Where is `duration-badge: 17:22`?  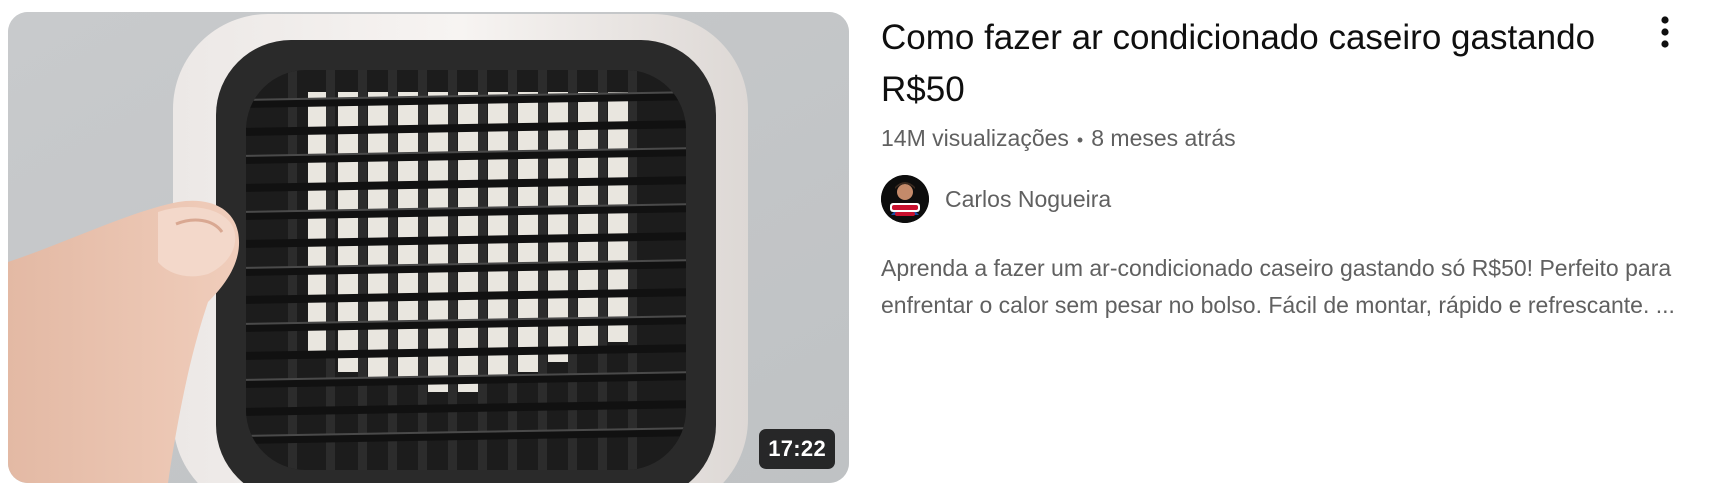
duration-badge: 17:22 is located at coordinates (797, 449).